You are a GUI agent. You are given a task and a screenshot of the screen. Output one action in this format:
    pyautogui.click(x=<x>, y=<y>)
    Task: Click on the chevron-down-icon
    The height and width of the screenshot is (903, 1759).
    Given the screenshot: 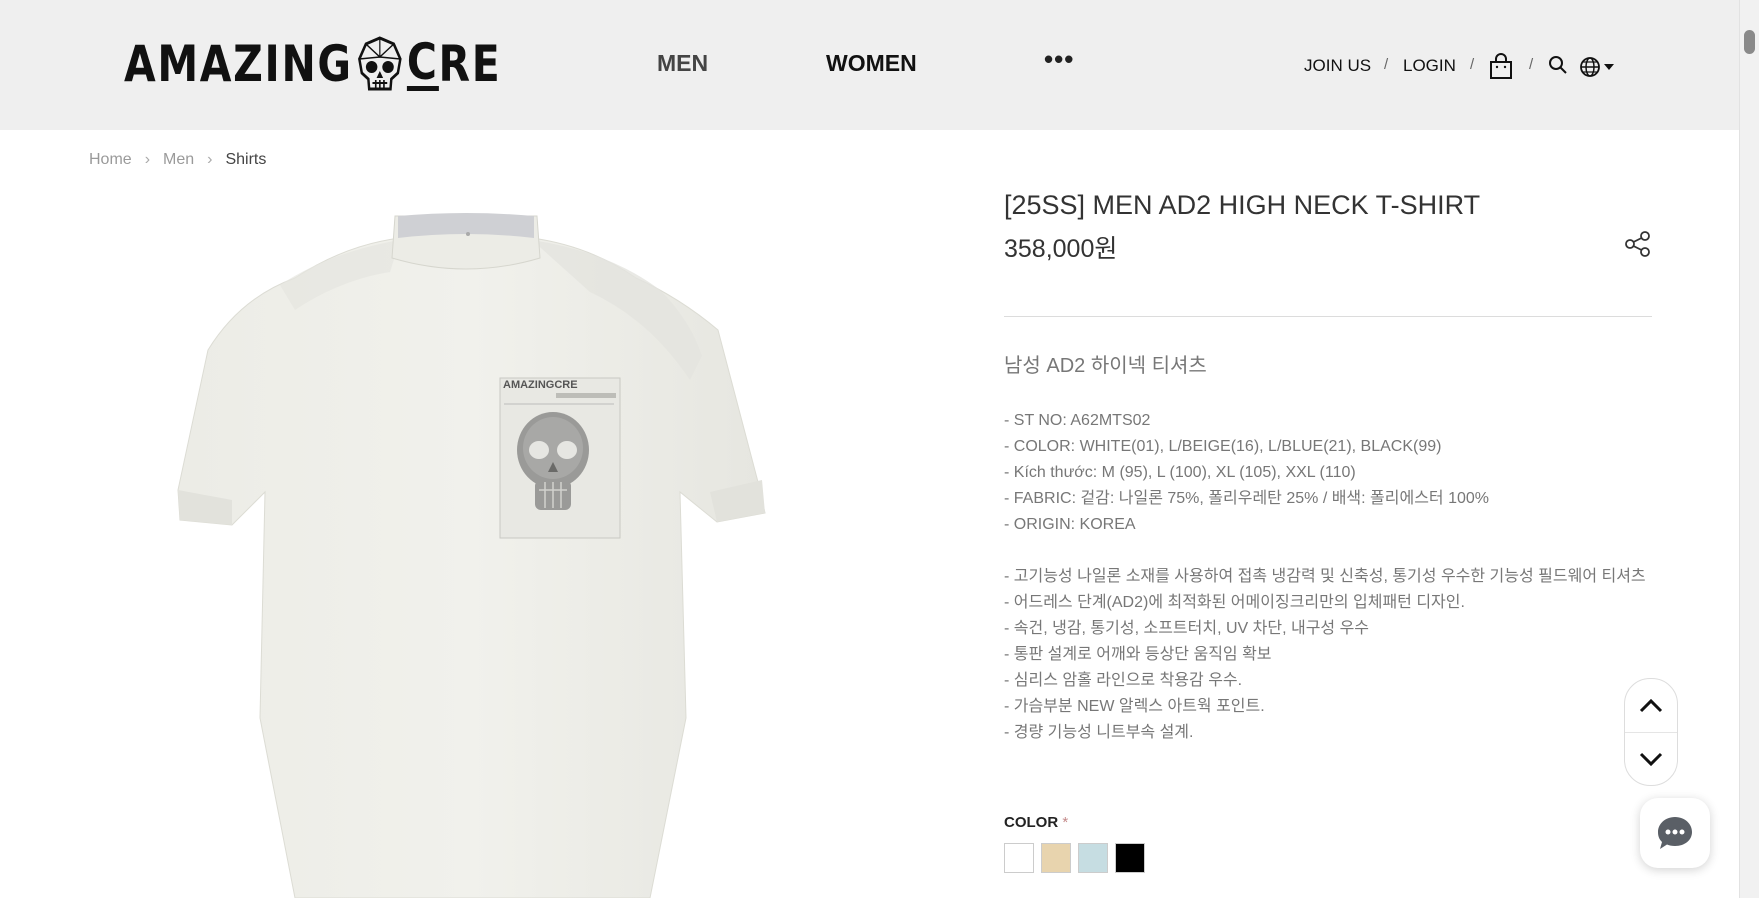 What is the action you would take?
    pyautogui.click(x=1651, y=759)
    